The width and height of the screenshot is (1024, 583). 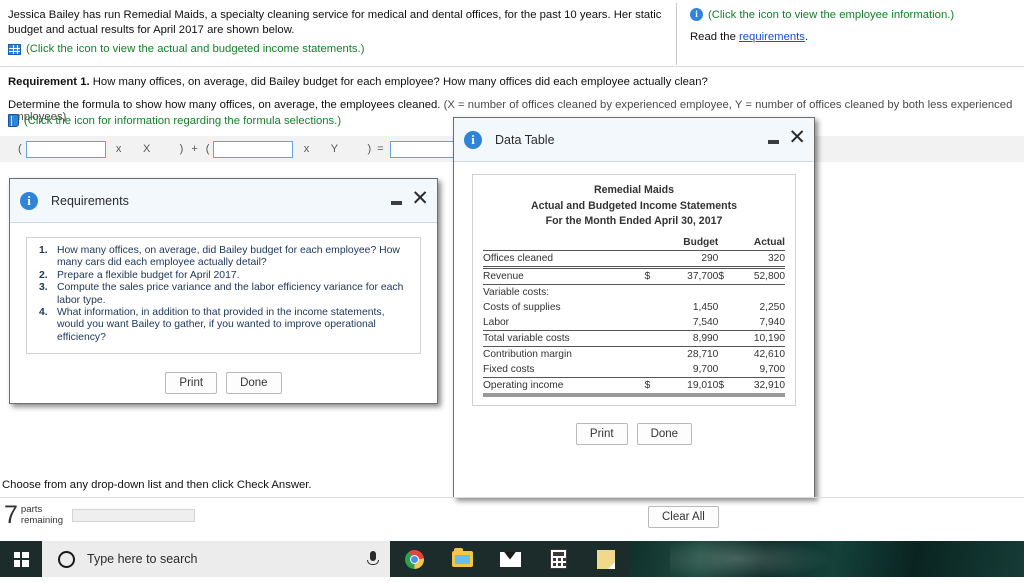 I want to click on formula-variable-y: Y, so click(x=334, y=149).